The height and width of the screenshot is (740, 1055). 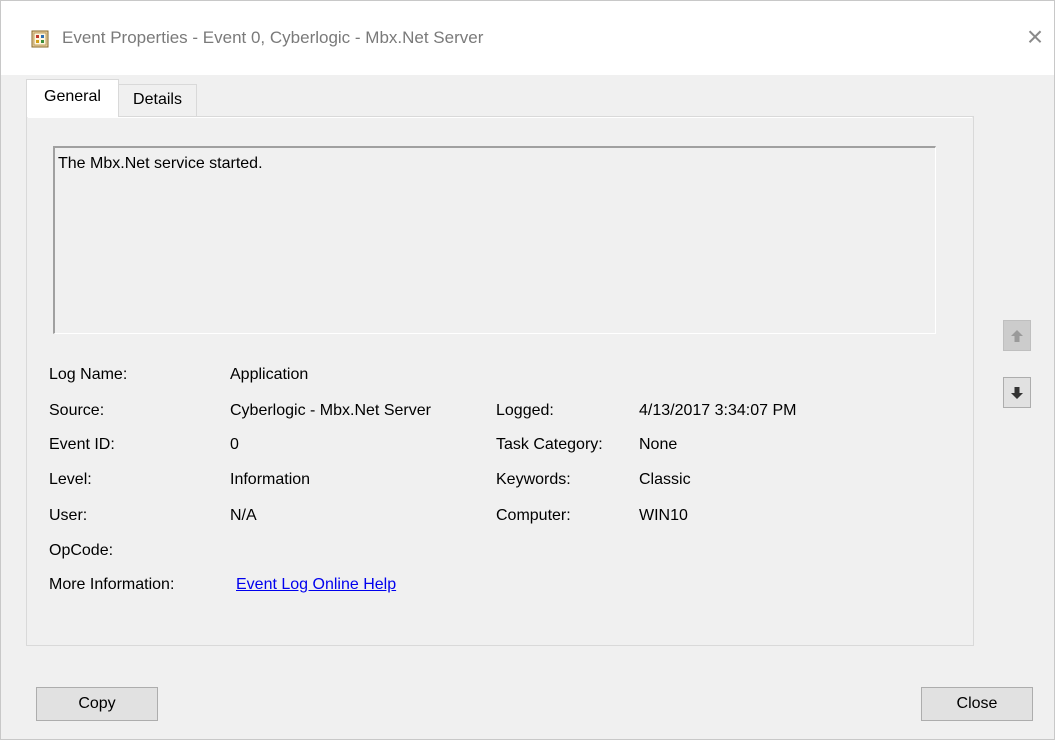 I want to click on tab-details: Details, so click(x=157, y=100).